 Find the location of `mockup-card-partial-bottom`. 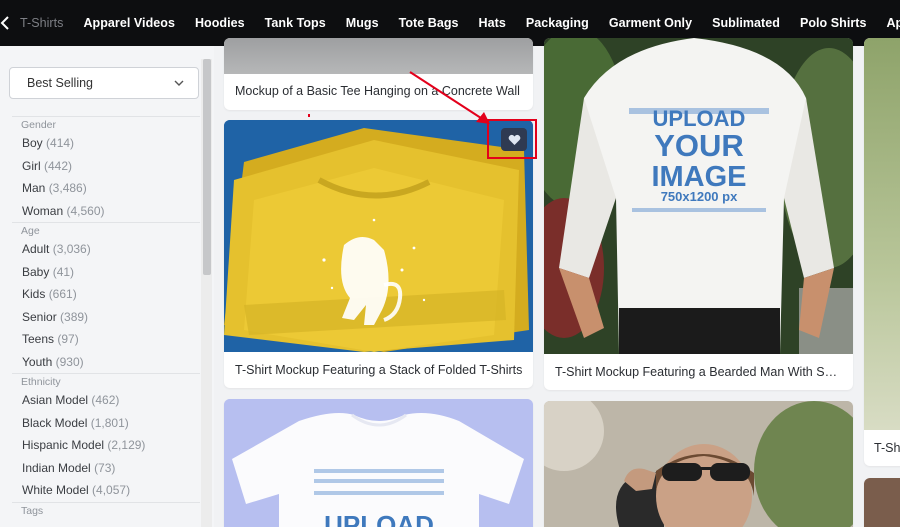

mockup-card-partial-bottom is located at coordinates (882, 502).